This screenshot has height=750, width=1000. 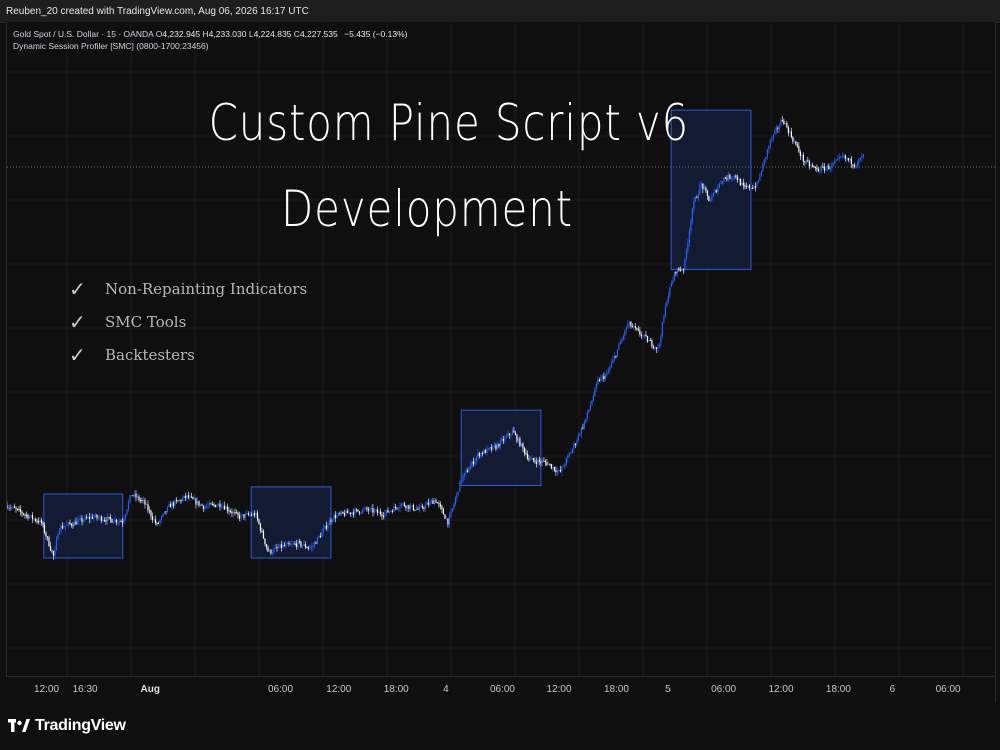 What do you see at coordinates (83, 34) in the screenshot?
I see `symbol-name: Gold Spot / U.S. Dollar · 15 · OANDA` at bounding box center [83, 34].